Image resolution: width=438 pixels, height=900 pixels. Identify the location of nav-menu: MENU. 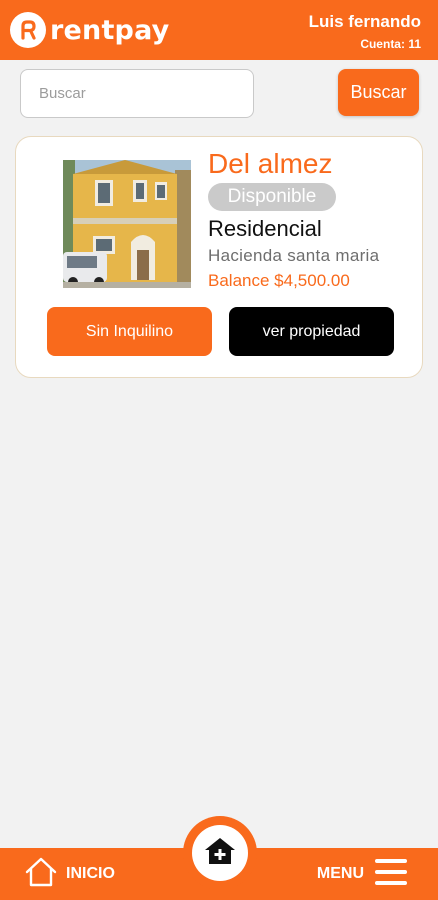
(362, 874).